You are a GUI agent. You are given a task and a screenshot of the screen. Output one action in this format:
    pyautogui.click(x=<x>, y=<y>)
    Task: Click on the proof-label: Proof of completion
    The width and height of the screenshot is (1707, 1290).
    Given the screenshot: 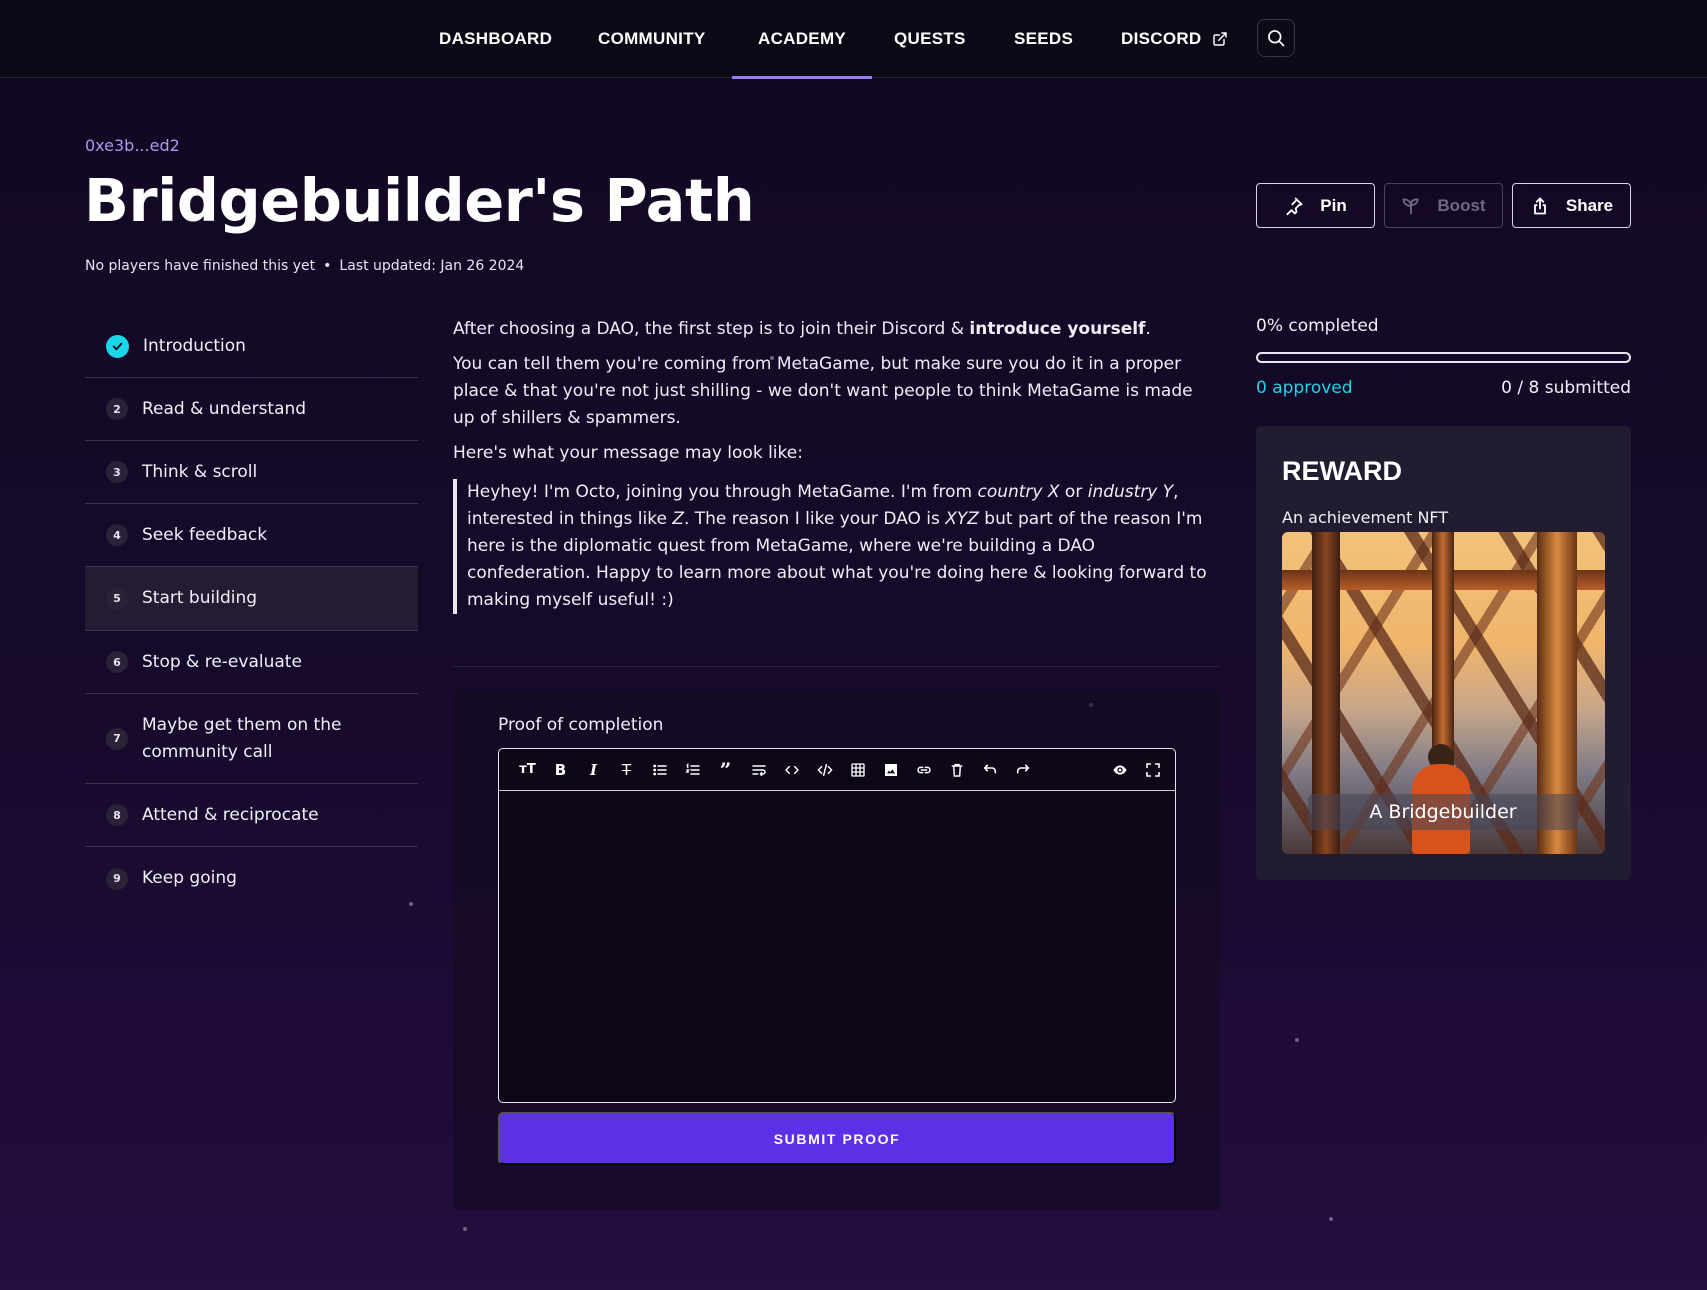 What is the action you would take?
    pyautogui.click(x=581, y=725)
    